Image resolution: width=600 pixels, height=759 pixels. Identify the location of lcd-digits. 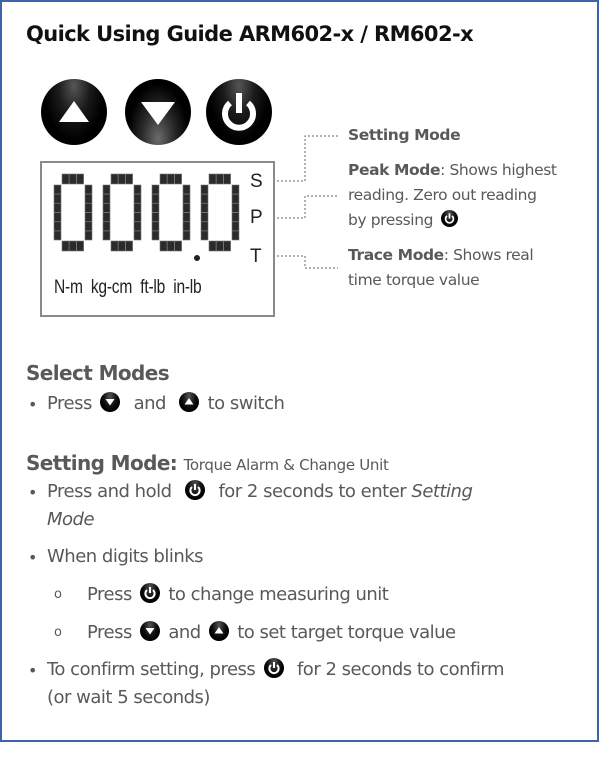
(146, 217).